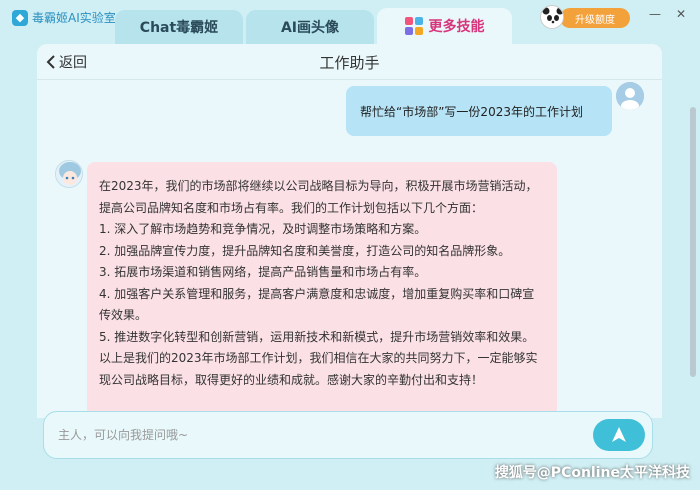  What do you see at coordinates (20, 17) in the screenshot?
I see `brand-logo-icon: ◆` at bounding box center [20, 17].